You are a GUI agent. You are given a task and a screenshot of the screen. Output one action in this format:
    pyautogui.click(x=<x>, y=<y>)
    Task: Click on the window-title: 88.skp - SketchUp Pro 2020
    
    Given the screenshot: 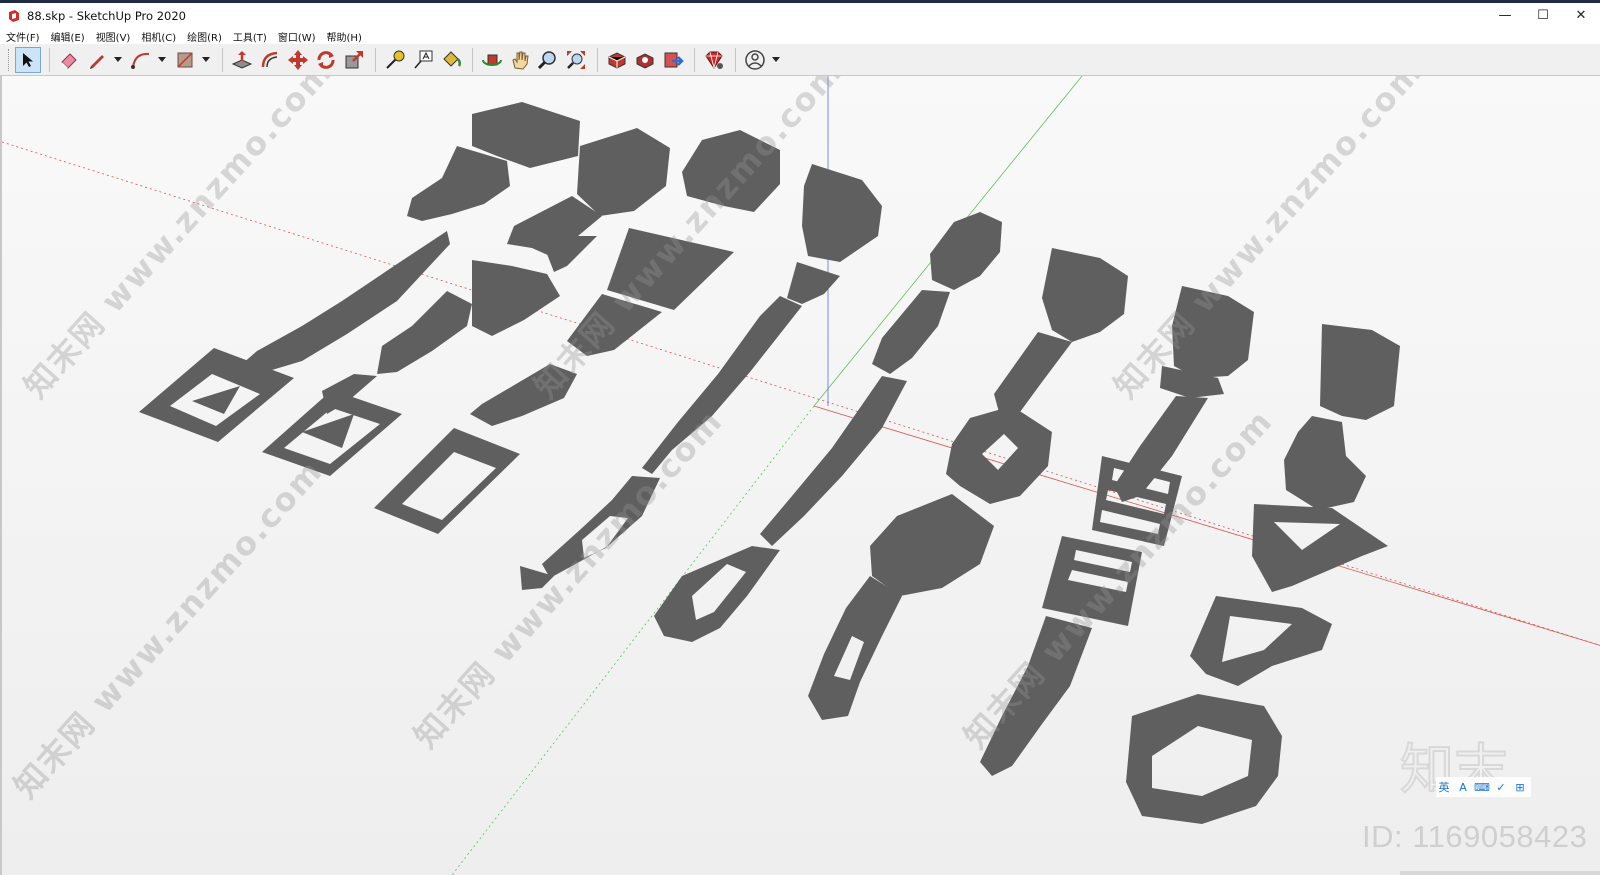 What is the action you would take?
    pyautogui.click(x=106, y=15)
    